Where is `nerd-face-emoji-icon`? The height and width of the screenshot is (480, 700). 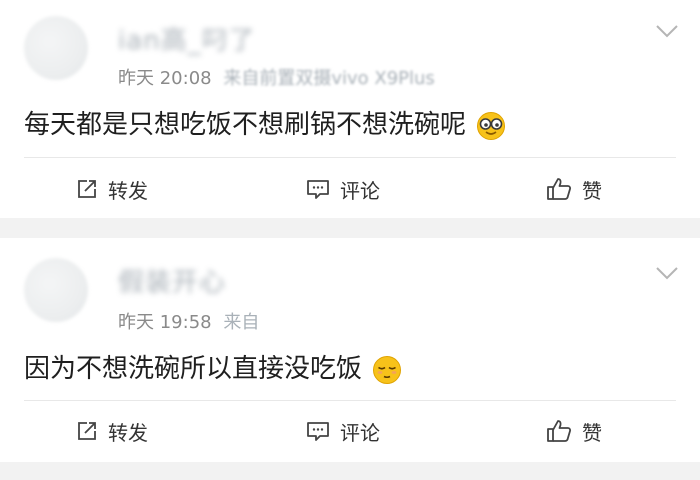
nerd-face-emoji-icon is located at coordinates (491, 125).